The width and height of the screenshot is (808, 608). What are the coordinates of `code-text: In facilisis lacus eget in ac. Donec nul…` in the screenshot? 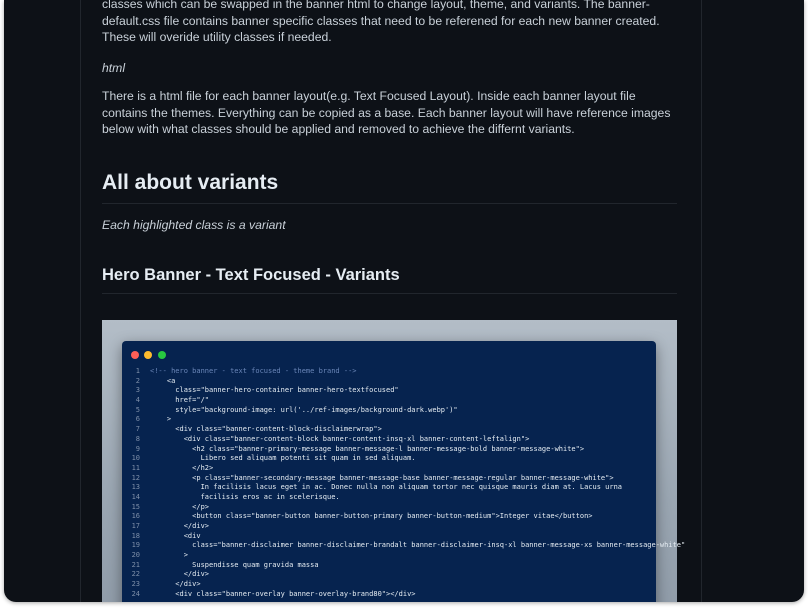 It's located at (386, 487).